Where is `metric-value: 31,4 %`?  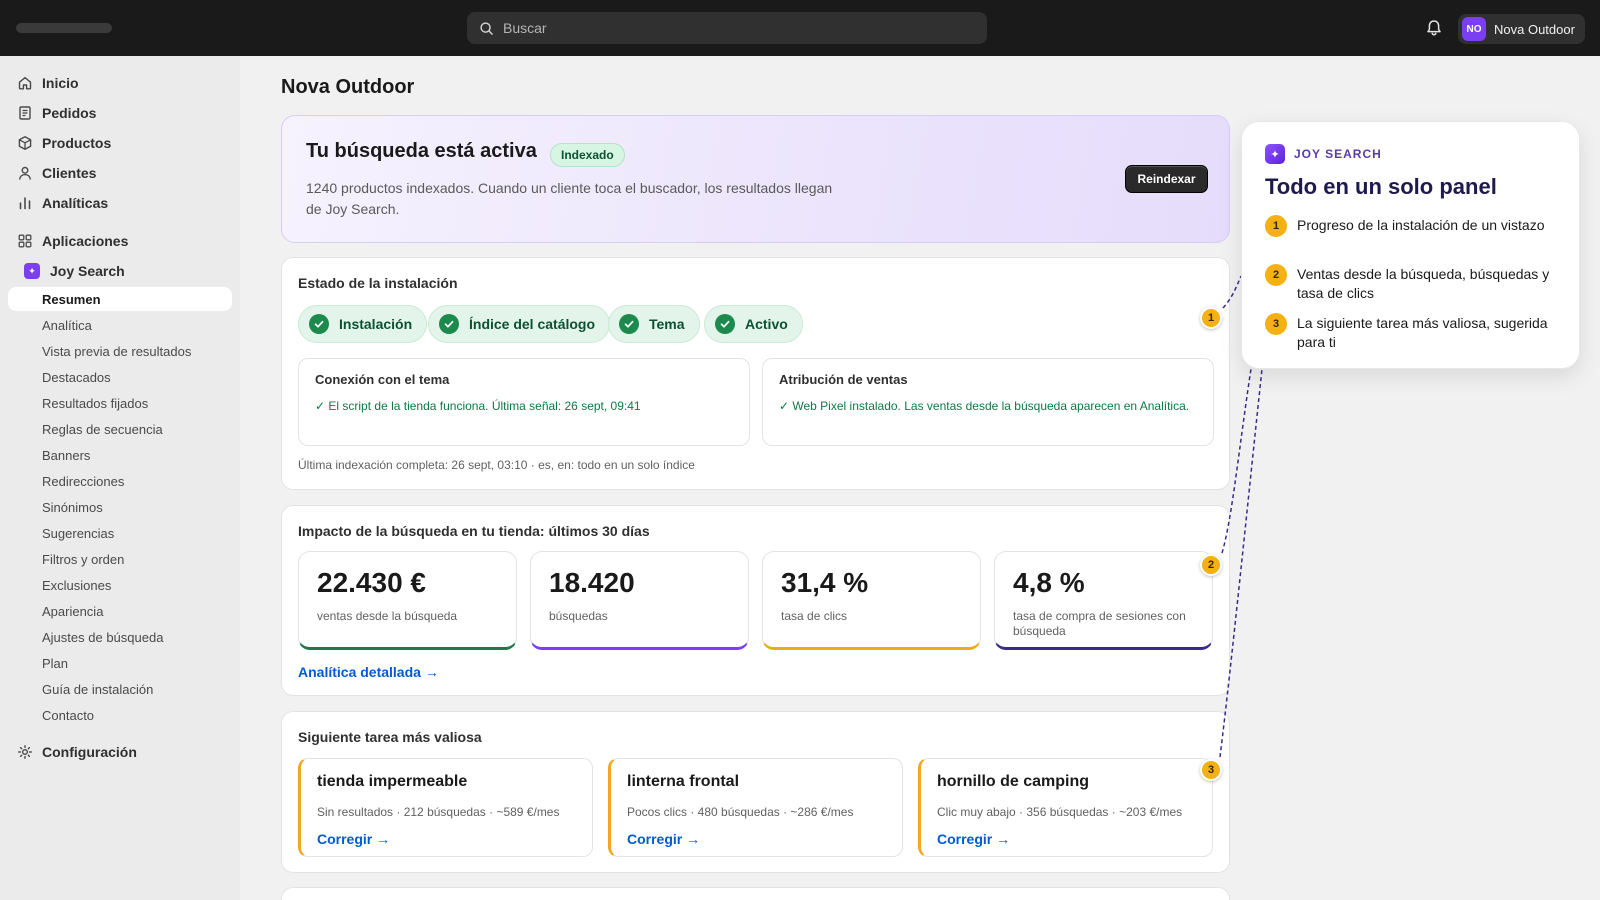 metric-value: 31,4 % is located at coordinates (825, 582).